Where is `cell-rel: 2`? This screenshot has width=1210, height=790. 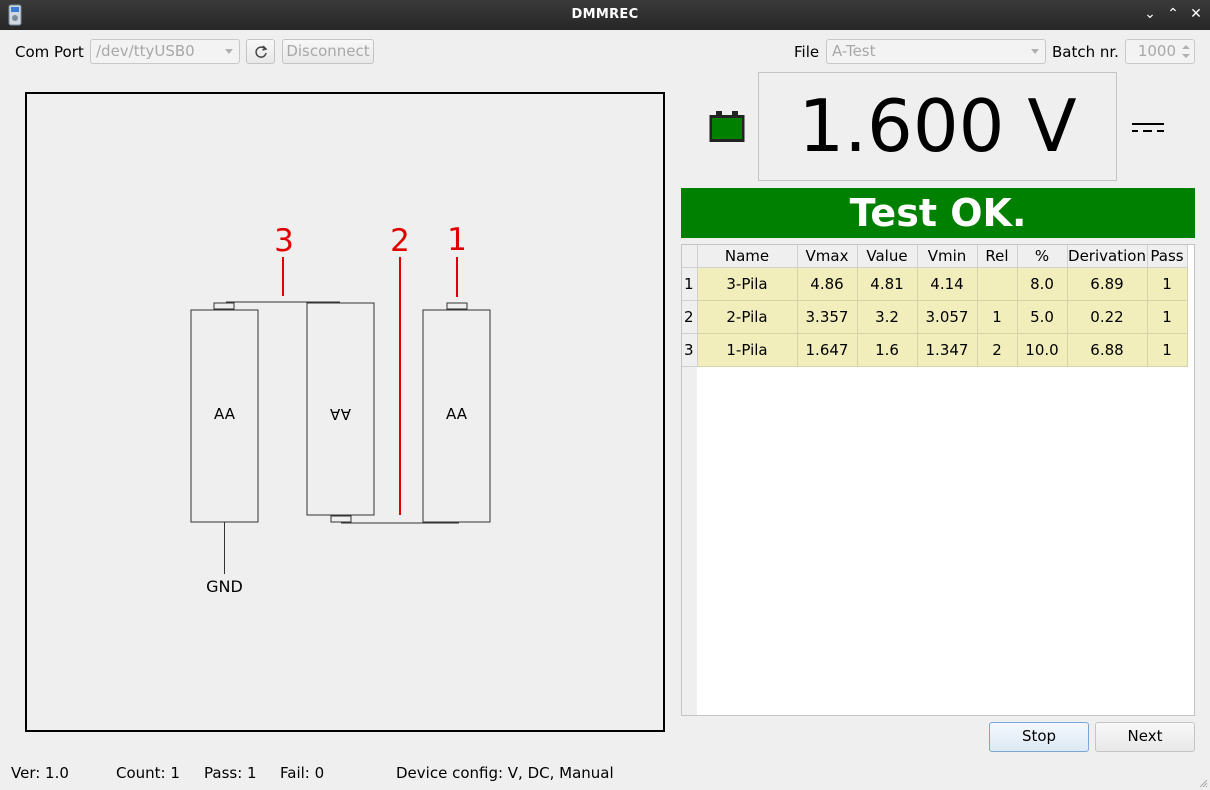 cell-rel: 2 is located at coordinates (997, 350).